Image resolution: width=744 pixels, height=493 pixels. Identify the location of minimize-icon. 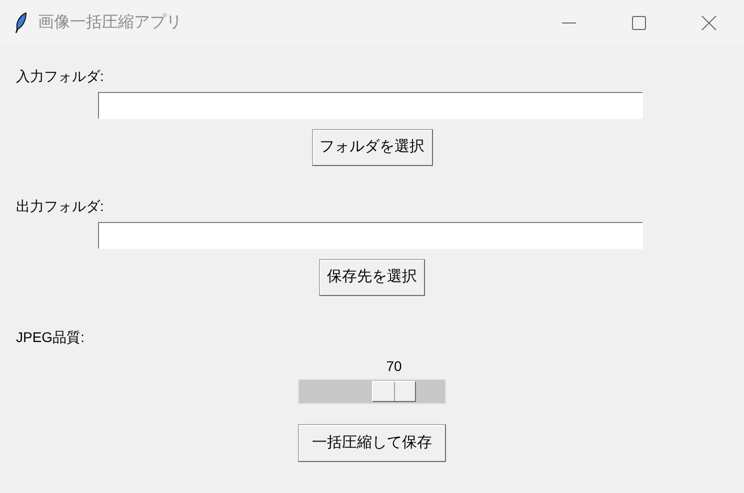
(569, 23).